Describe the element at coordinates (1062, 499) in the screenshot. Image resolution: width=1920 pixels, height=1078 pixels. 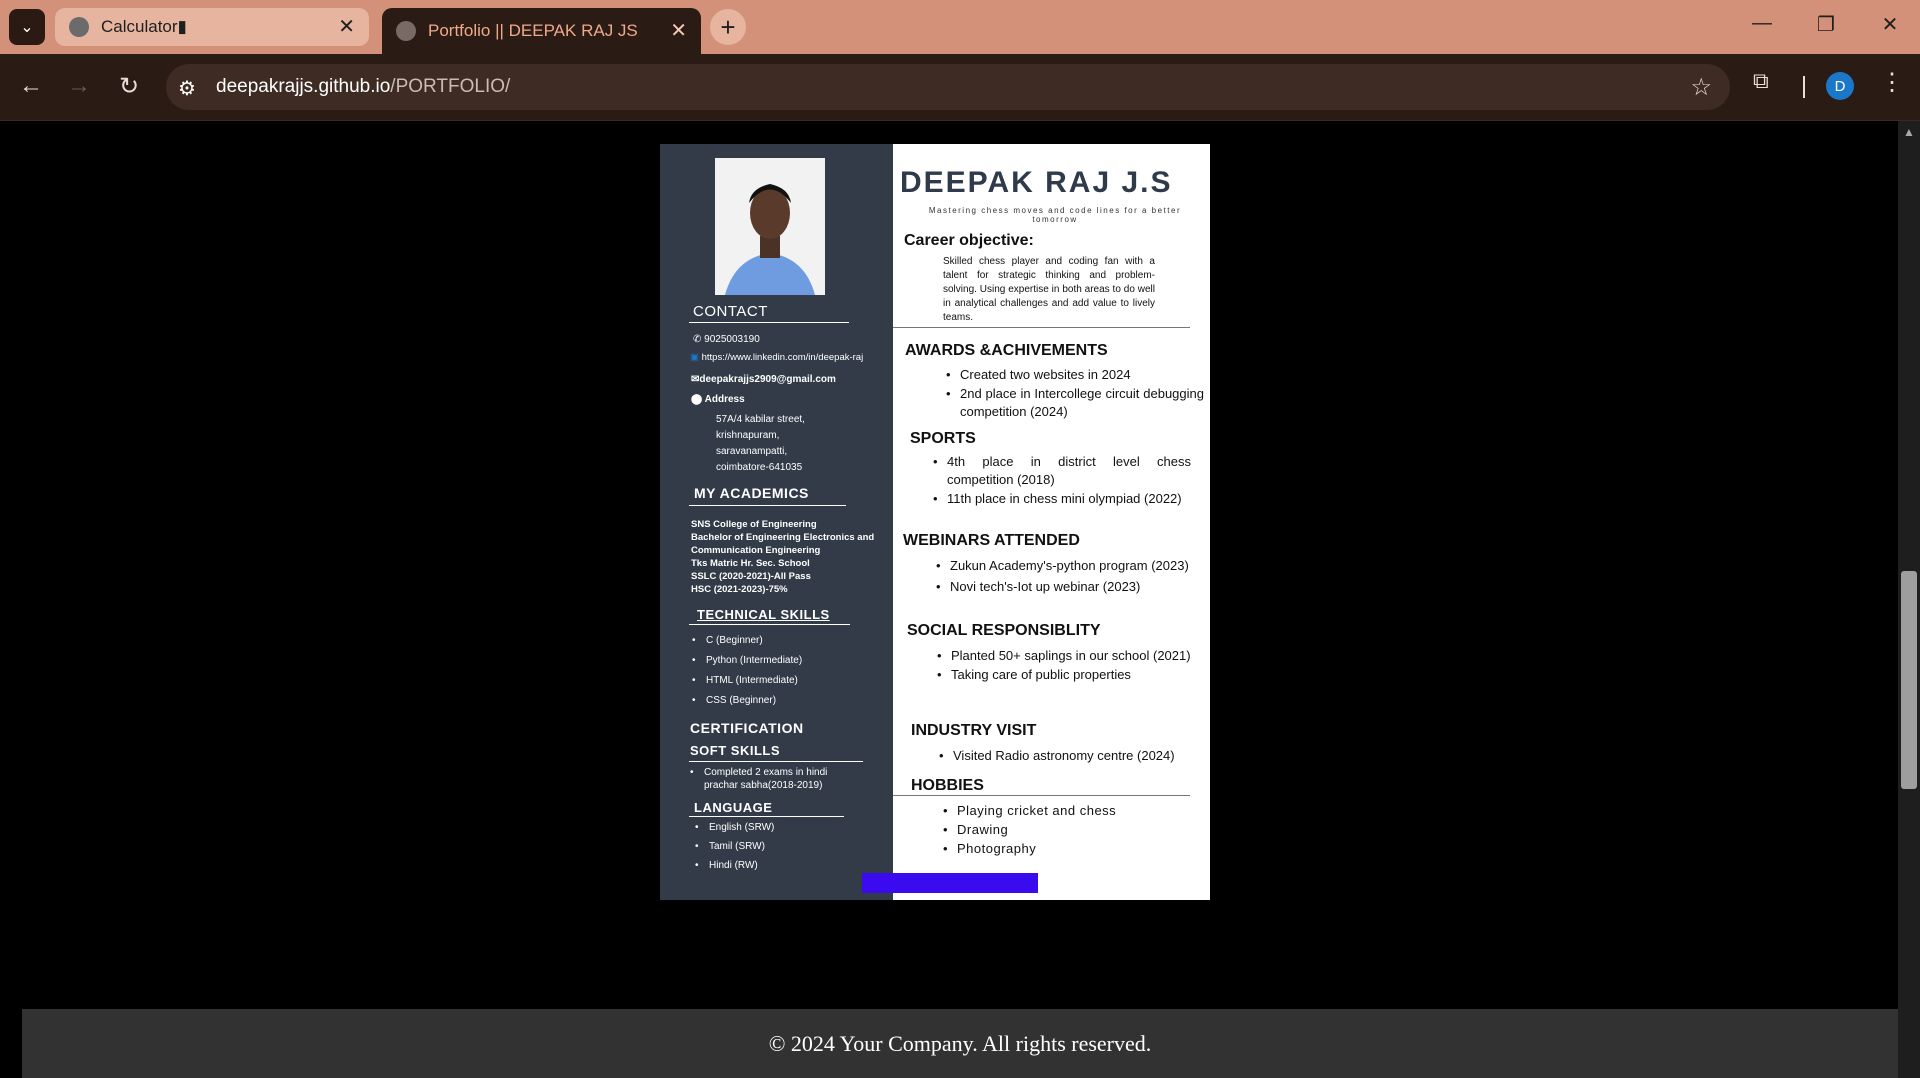
I see `list-item: 11th place in chess mini olympiad (2022)` at that location.